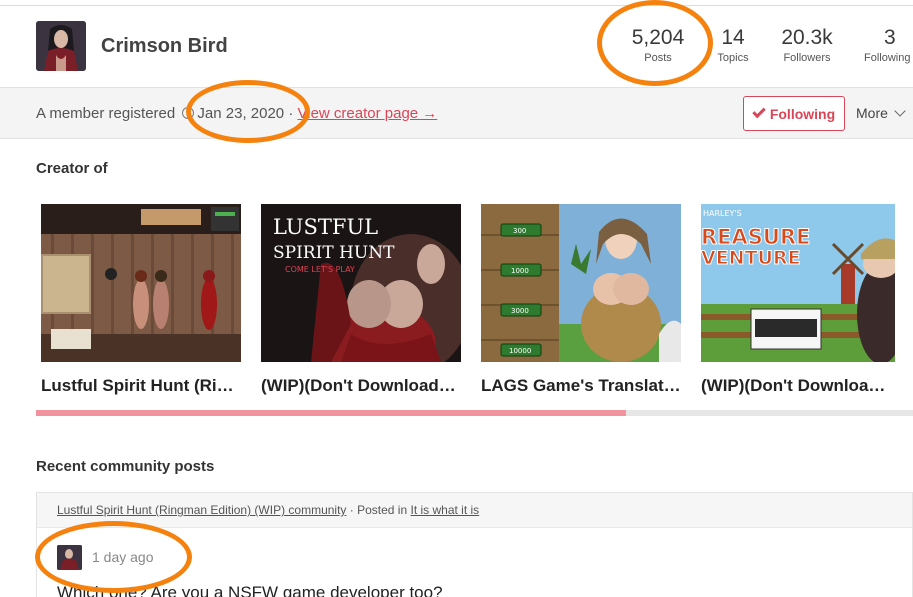  What do you see at coordinates (164, 46) in the screenshot?
I see `username: Crimson Bird` at bounding box center [164, 46].